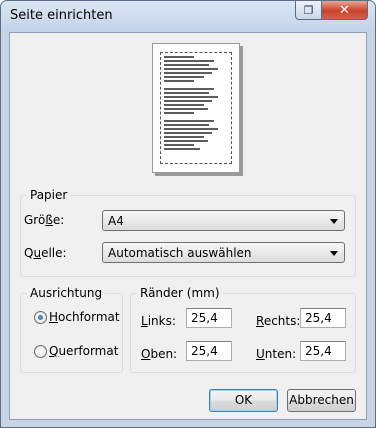 The image size is (376, 428). I want to click on landscape-label: Querformat, so click(83, 351).